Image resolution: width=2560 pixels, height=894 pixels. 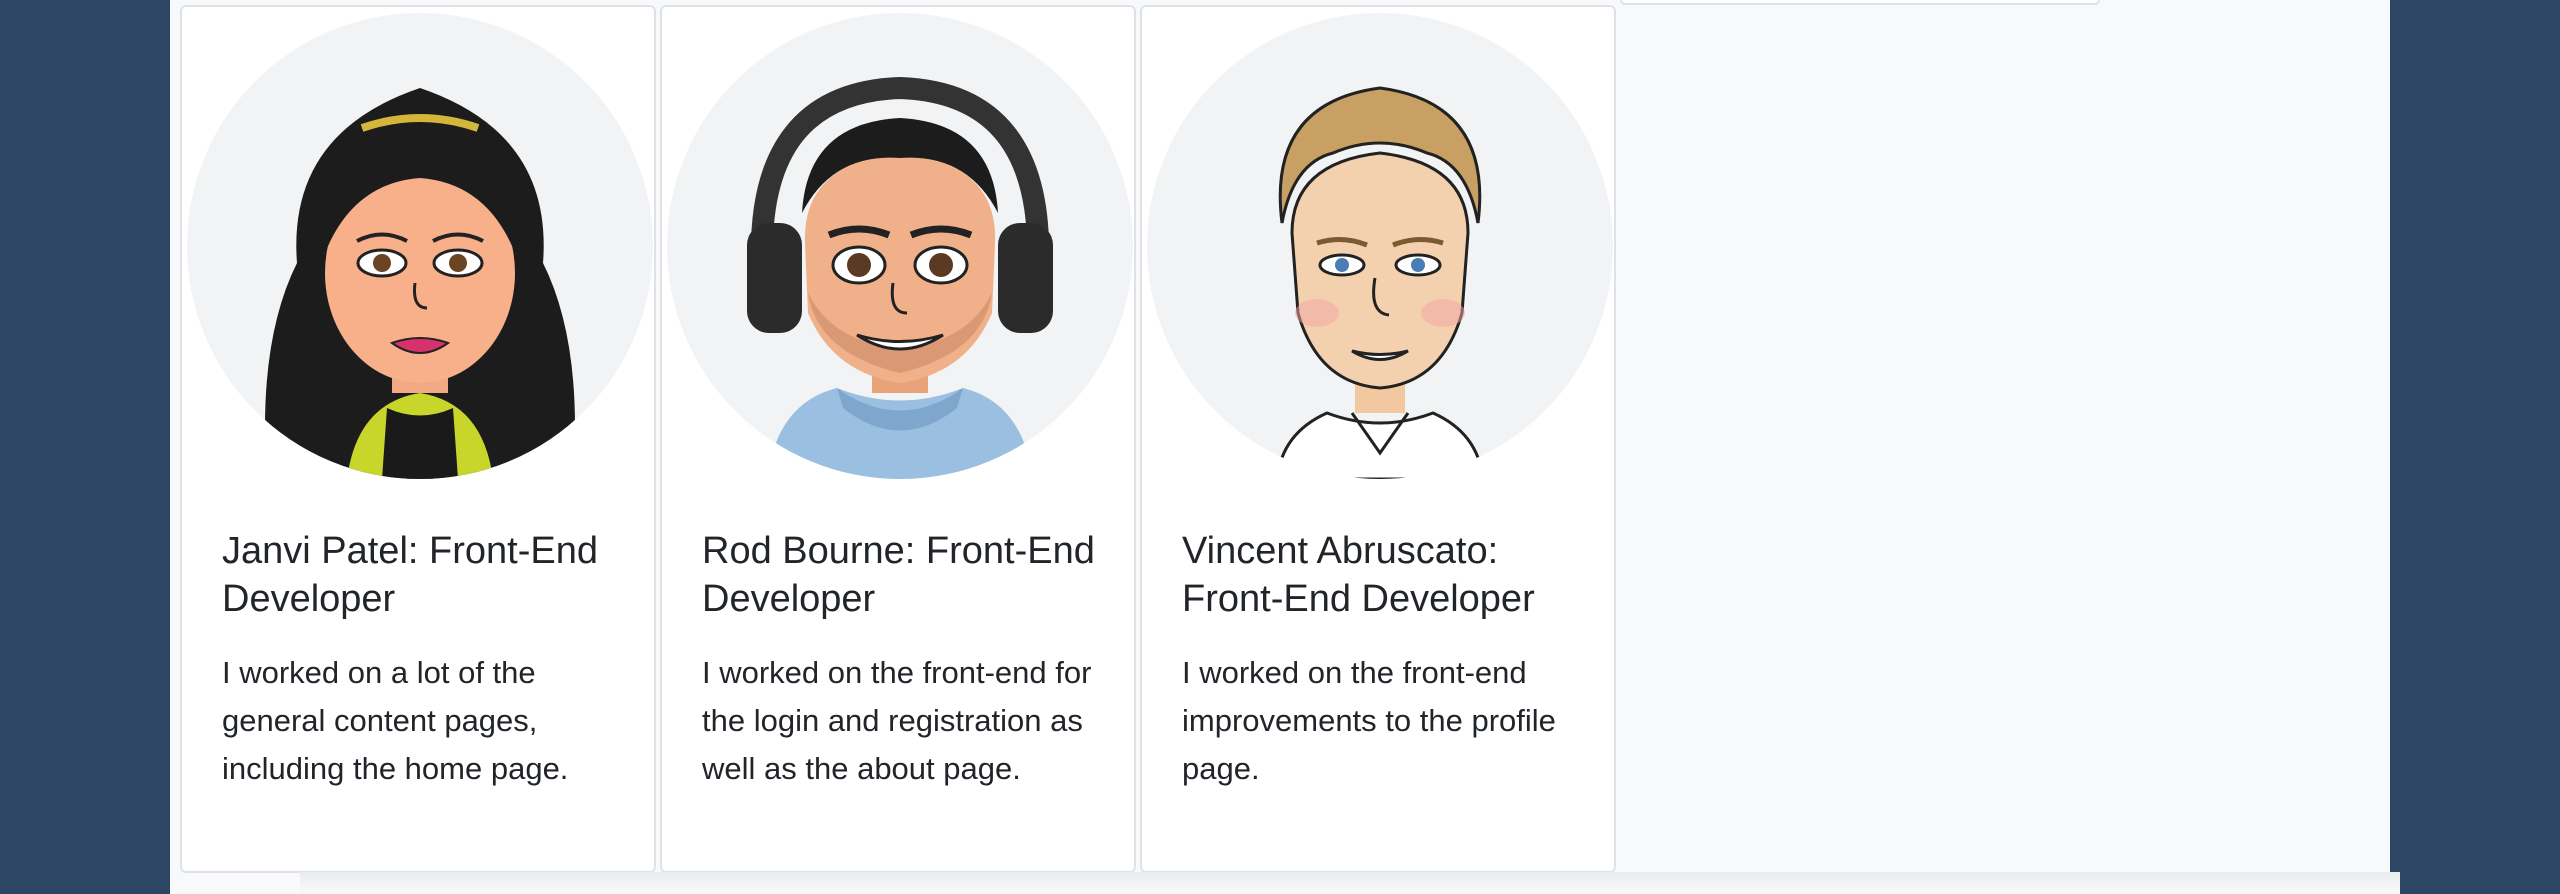 I want to click on card-edge-partial, so click(x=1860, y=2).